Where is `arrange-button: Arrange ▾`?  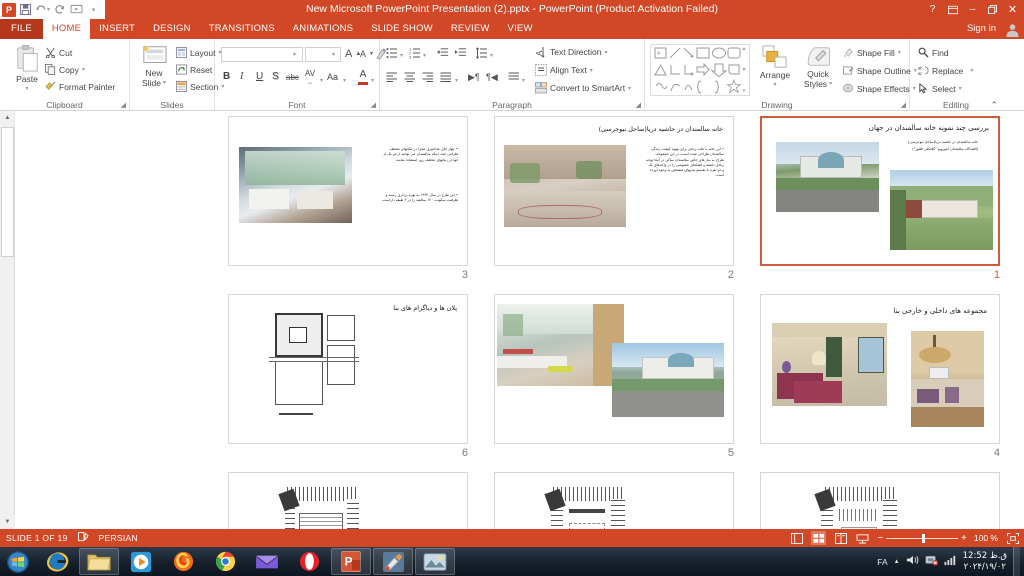 arrange-button: Arrange ▾ is located at coordinates (775, 67).